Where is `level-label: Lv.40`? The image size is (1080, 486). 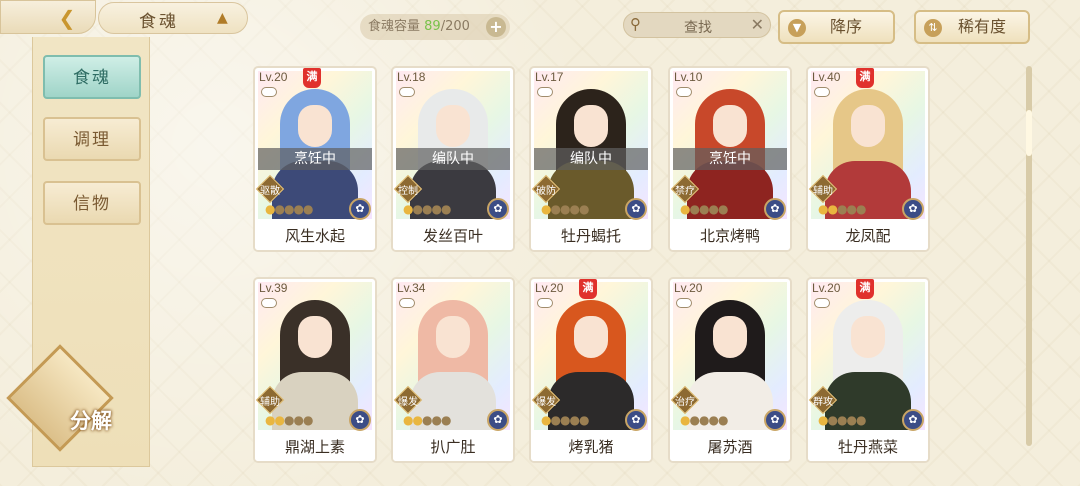
level-label: Lv.40 is located at coordinates (826, 77).